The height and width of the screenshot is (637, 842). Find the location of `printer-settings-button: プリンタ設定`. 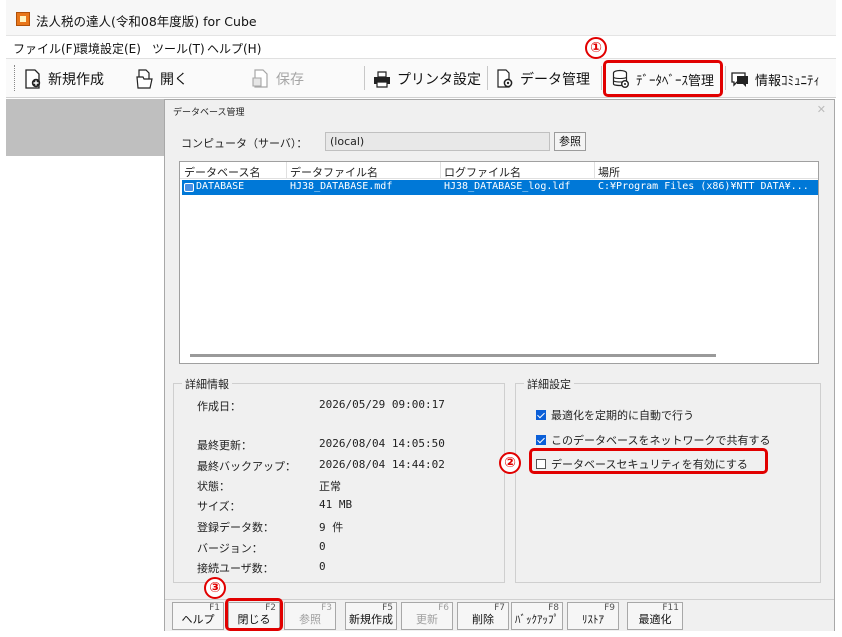

printer-settings-button: プリンタ設定 is located at coordinates (427, 79).